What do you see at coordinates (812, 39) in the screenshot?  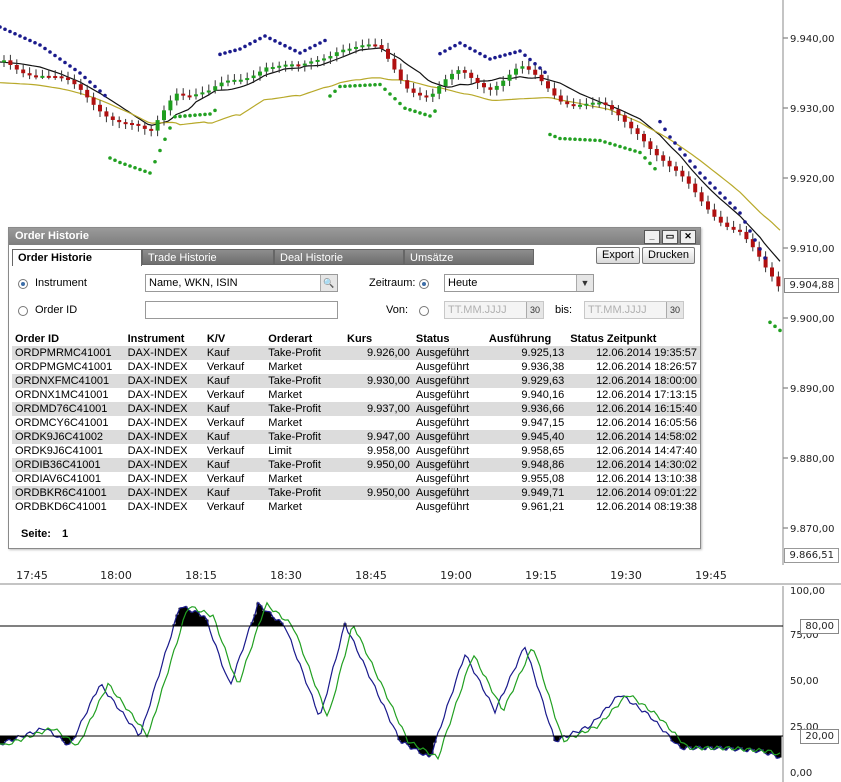 I see `price-tick-label: 9.940,00` at bounding box center [812, 39].